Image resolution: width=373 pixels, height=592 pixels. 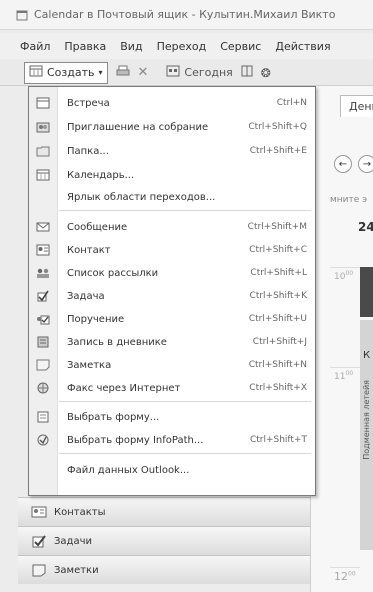 I want to click on menu-go: Переход, so click(x=182, y=46).